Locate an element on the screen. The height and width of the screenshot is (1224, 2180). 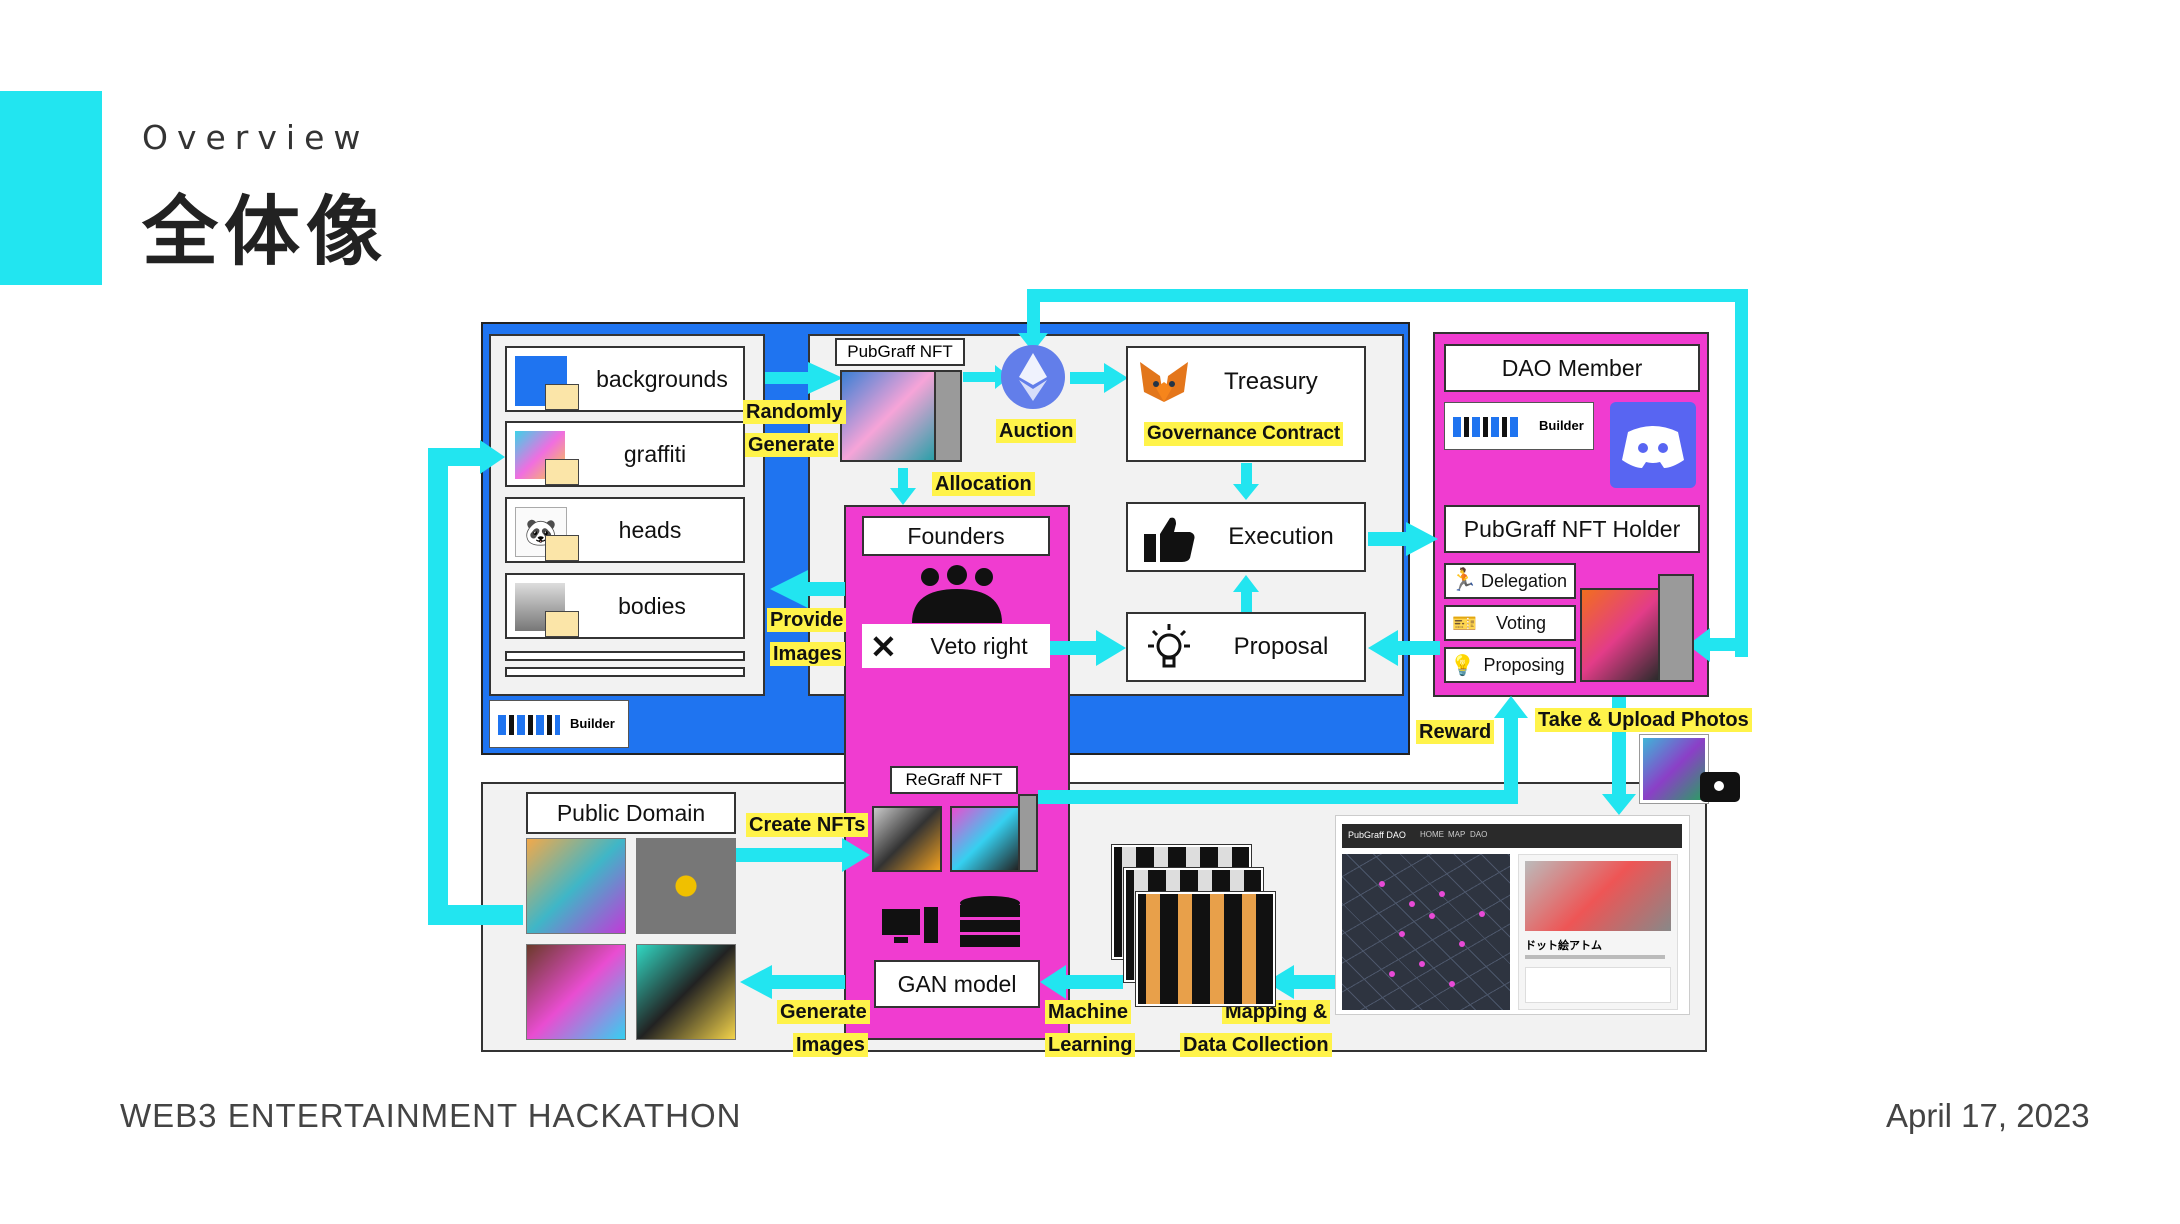
images-label: Images is located at coordinates (807, 654).